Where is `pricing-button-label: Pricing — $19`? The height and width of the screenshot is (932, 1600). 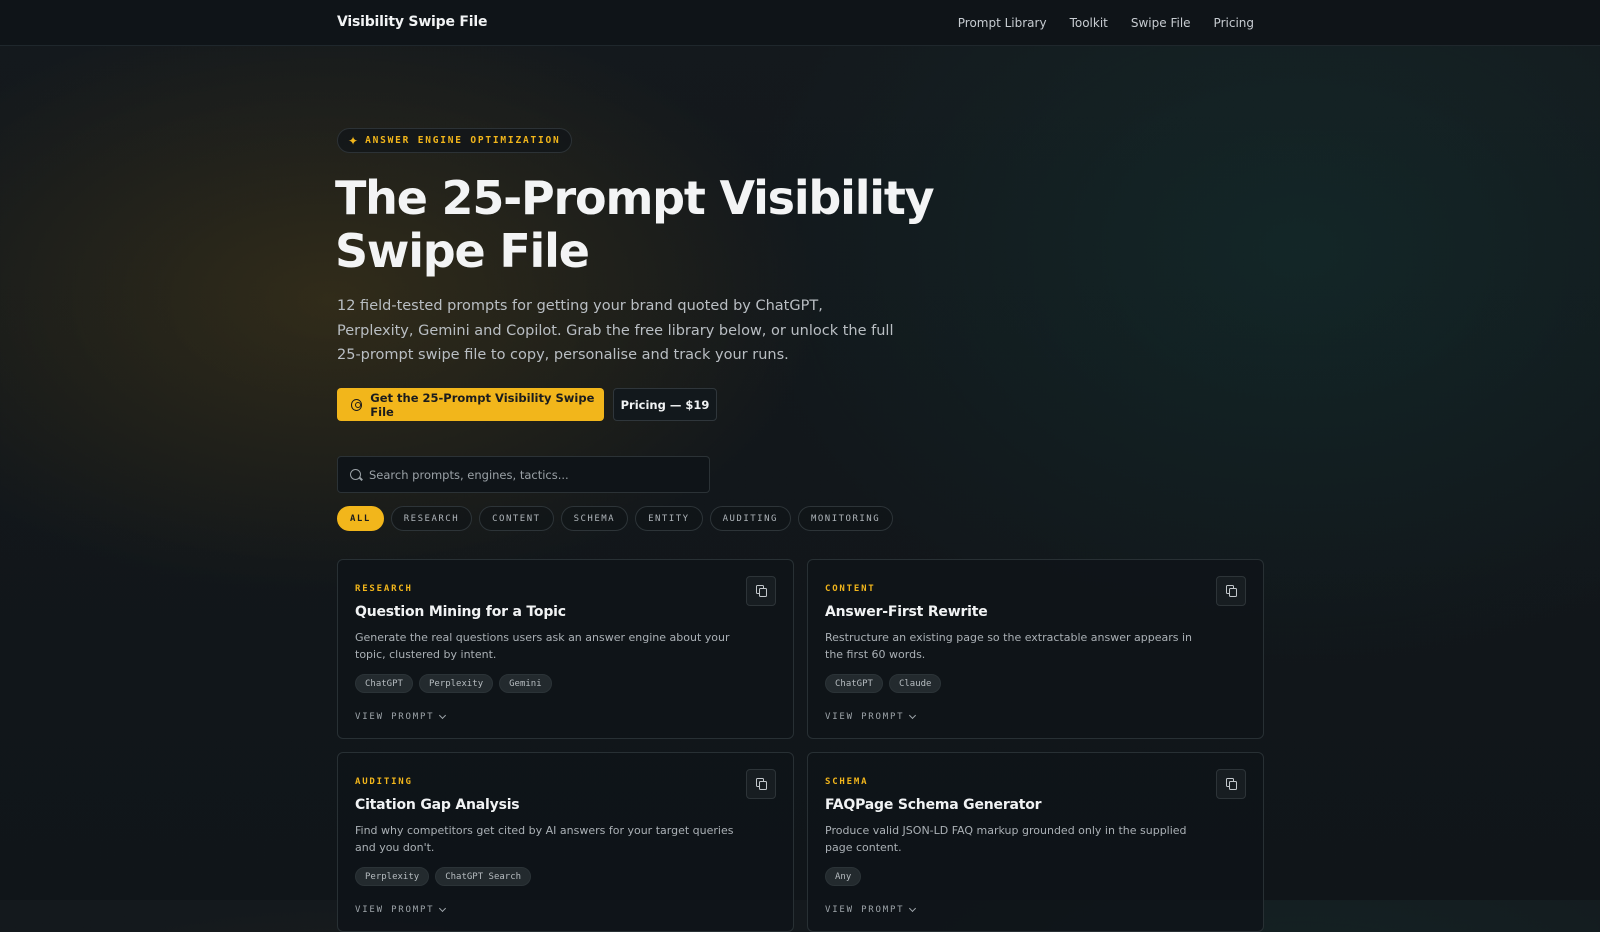
pricing-button-label: Pricing — $19 is located at coordinates (665, 404).